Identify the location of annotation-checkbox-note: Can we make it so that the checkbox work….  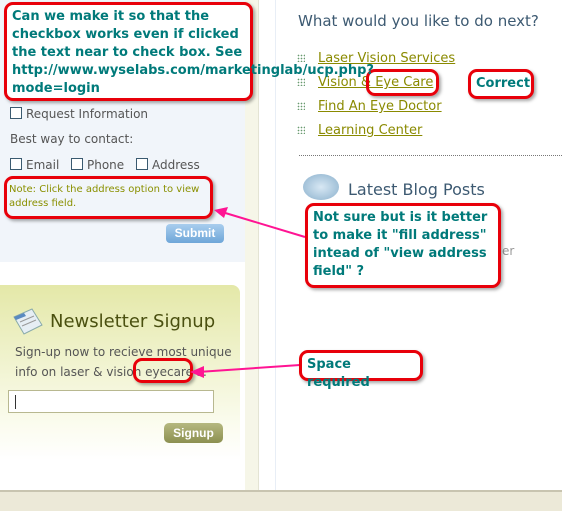
(189, 51).